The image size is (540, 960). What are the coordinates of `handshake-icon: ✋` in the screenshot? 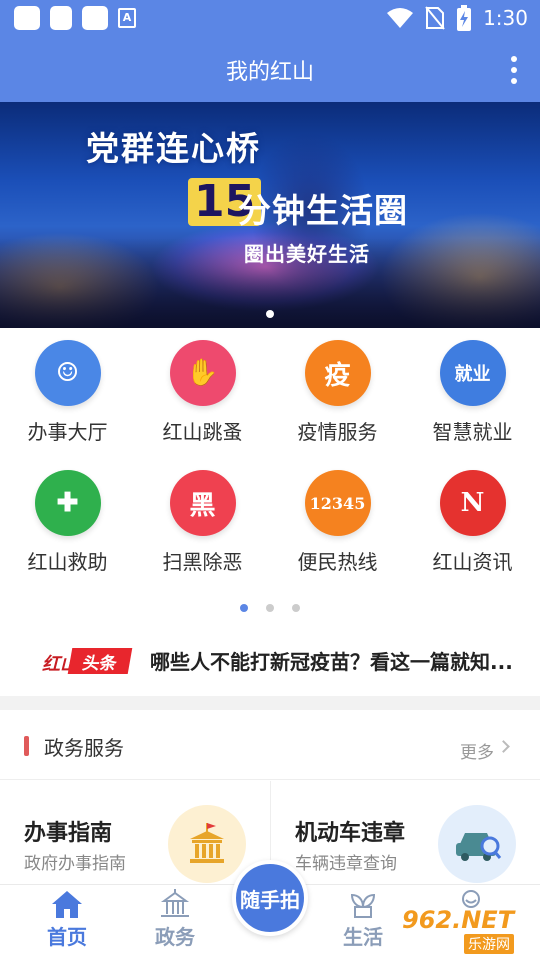 It's located at (202, 373).